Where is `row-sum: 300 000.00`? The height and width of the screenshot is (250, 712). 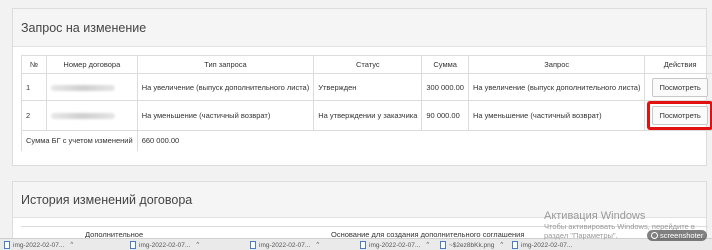
row-sum: 300 000.00 is located at coordinates (445, 87).